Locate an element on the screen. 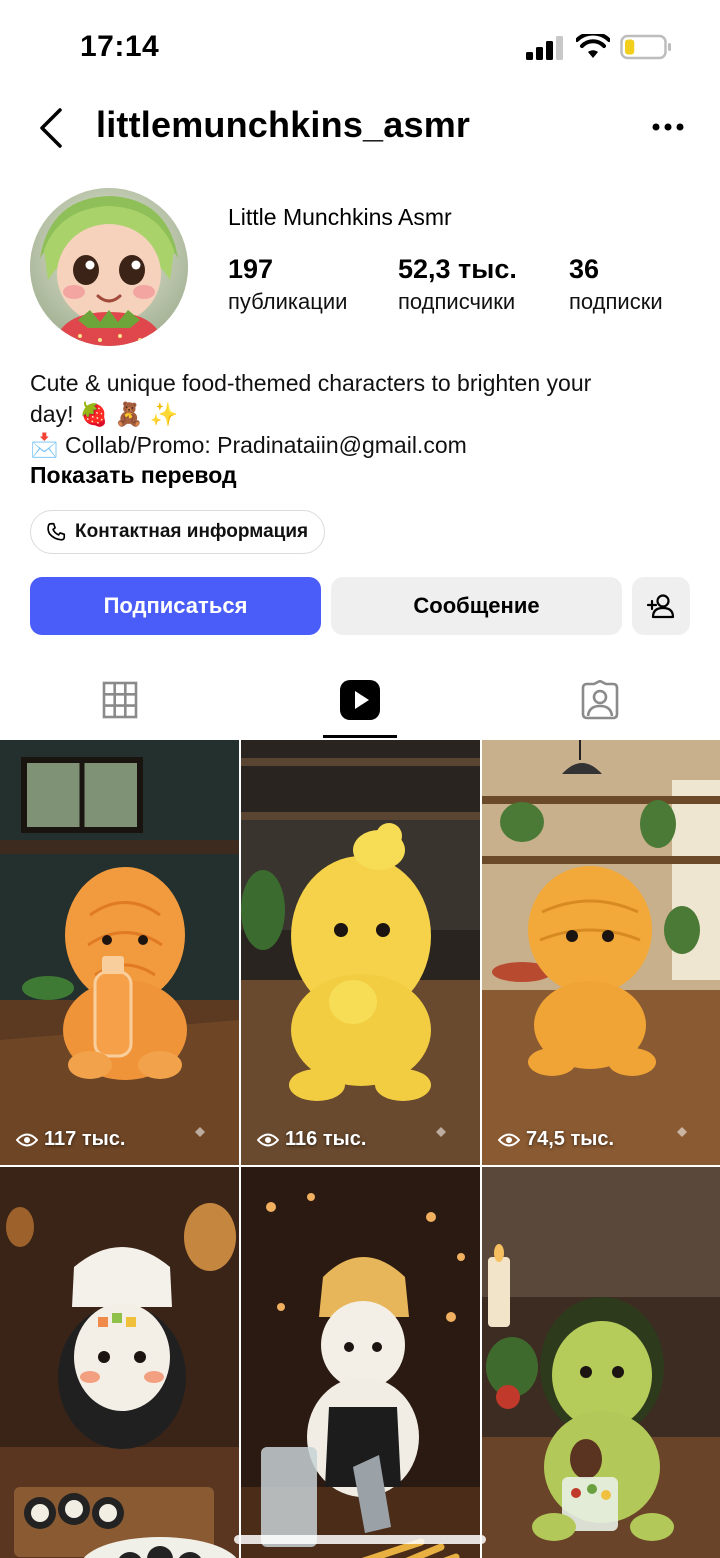 This screenshot has width=720, height=1558. back-arrow-icon is located at coordinates (54, 128).